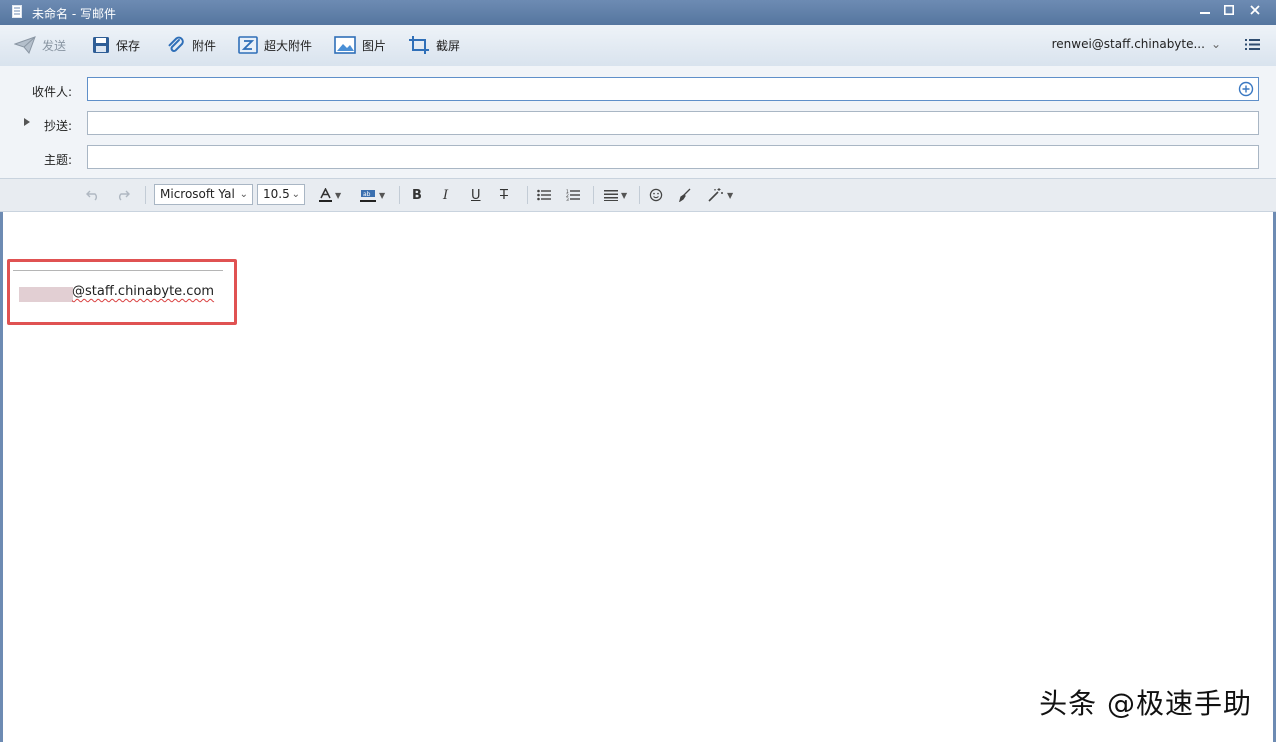 Image resolution: width=1276 pixels, height=742 pixels. I want to click on list-menu-icon, so click(1252, 44).